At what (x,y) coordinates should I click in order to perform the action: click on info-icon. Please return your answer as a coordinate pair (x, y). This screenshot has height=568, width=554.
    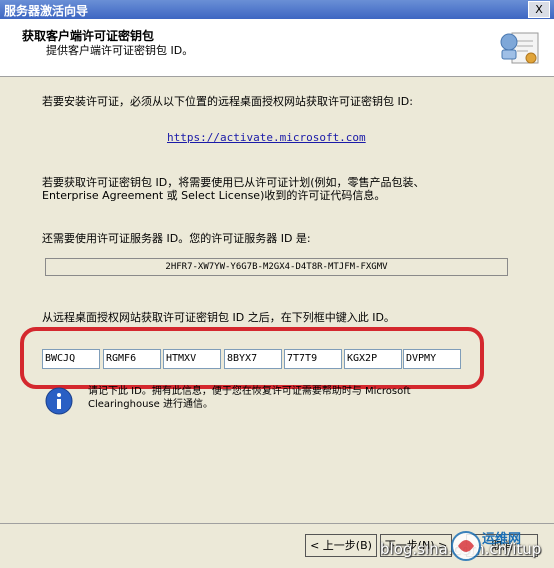
    Looking at the image, I should click on (59, 401).